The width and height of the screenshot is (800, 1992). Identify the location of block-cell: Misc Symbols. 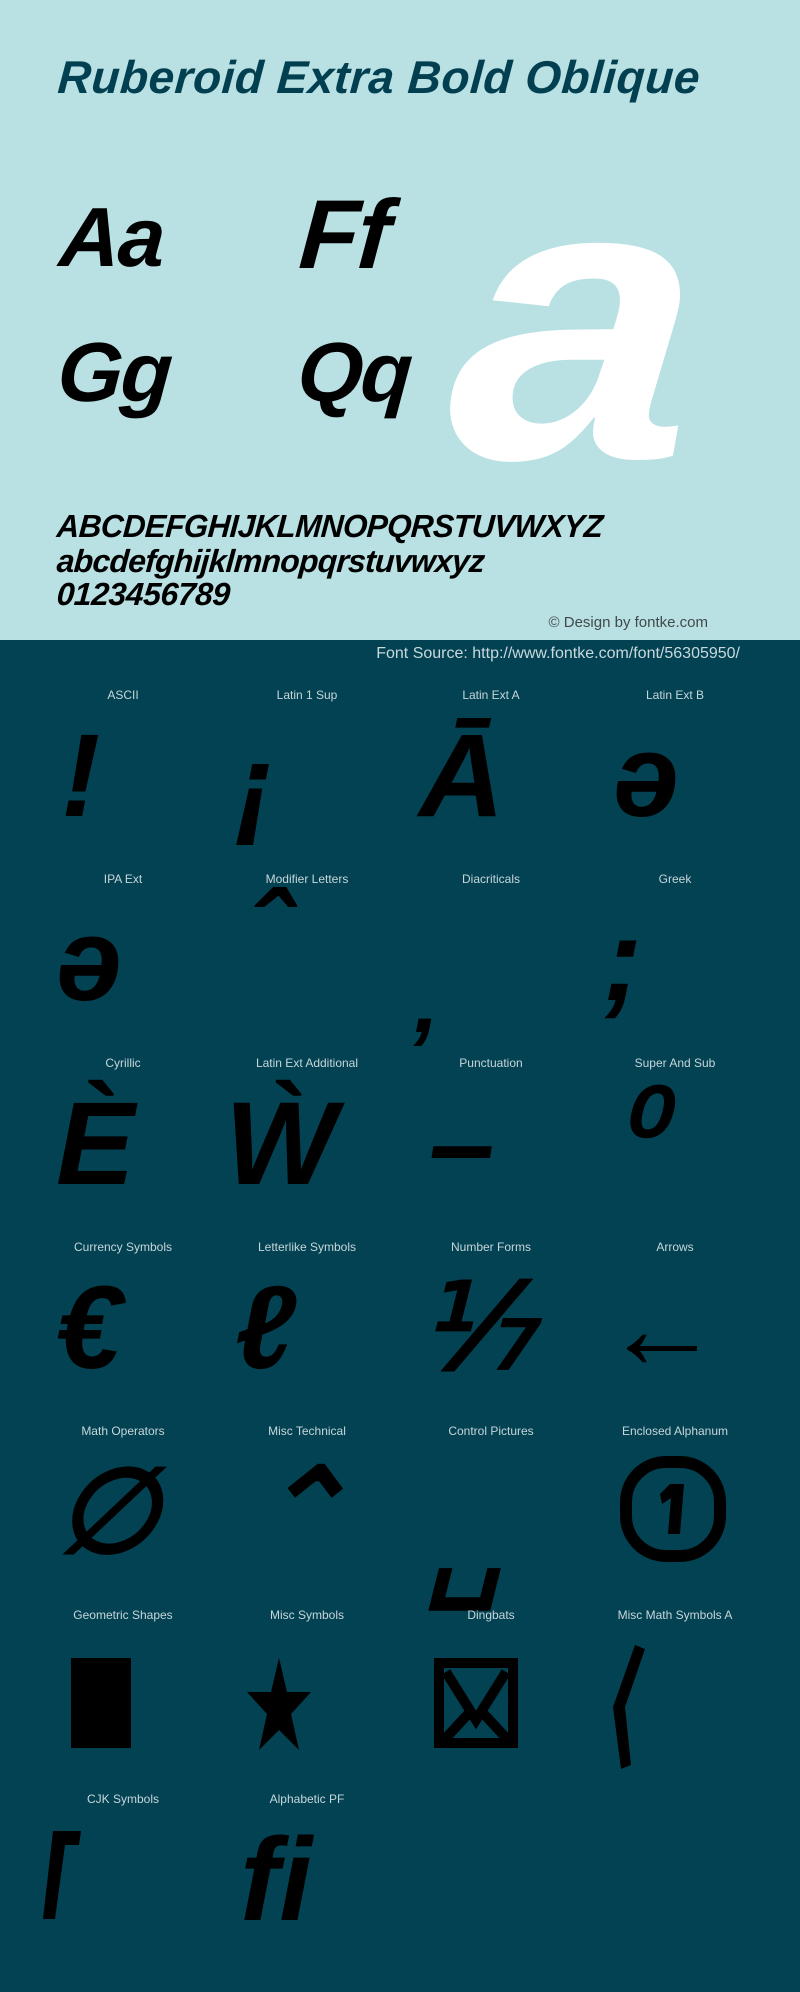
(307, 1692).